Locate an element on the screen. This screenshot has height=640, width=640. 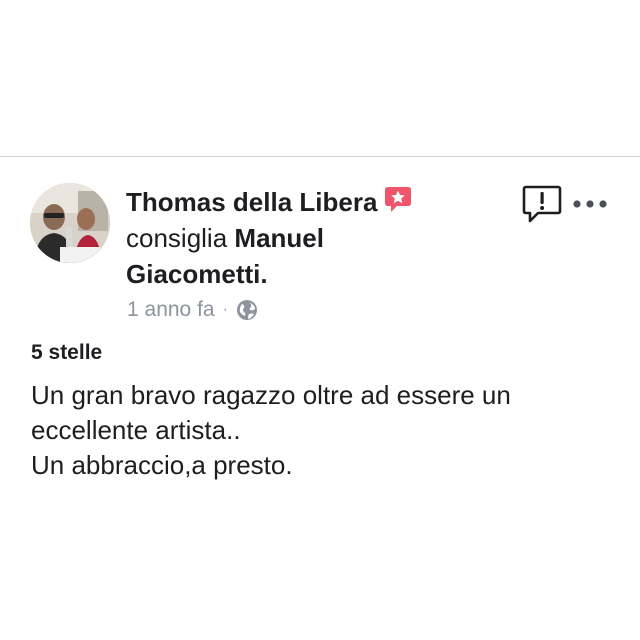
post-meta: 1 anno fa · is located at coordinates (192, 310).